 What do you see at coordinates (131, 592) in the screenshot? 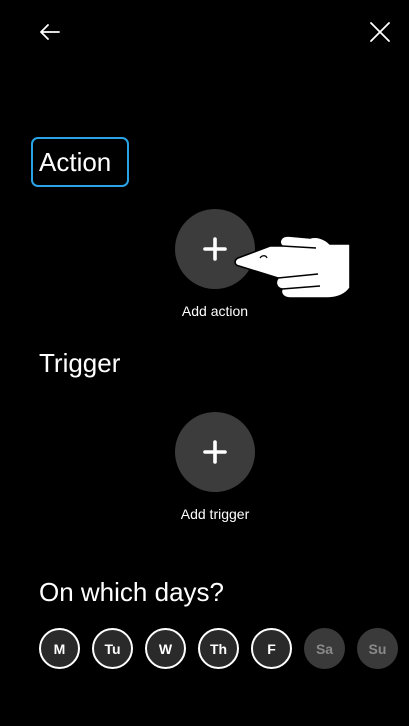
I see `days-heading: On which days?` at bounding box center [131, 592].